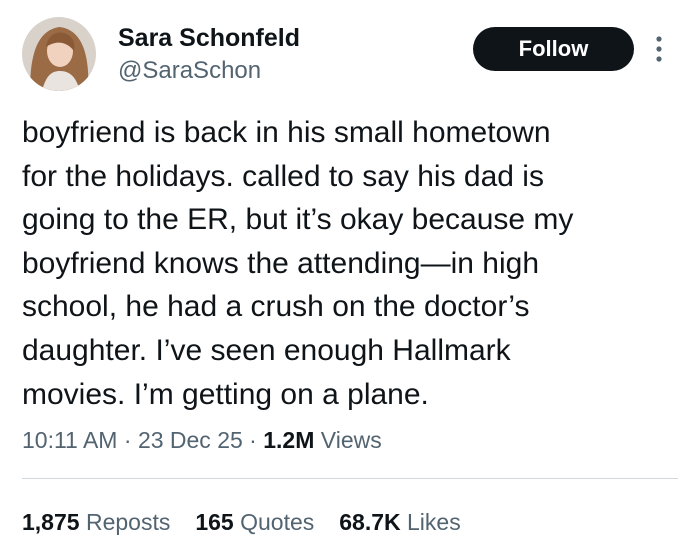 Image resolution: width=700 pixels, height=549 pixels. I want to click on more-vertical-icon, so click(659, 50).